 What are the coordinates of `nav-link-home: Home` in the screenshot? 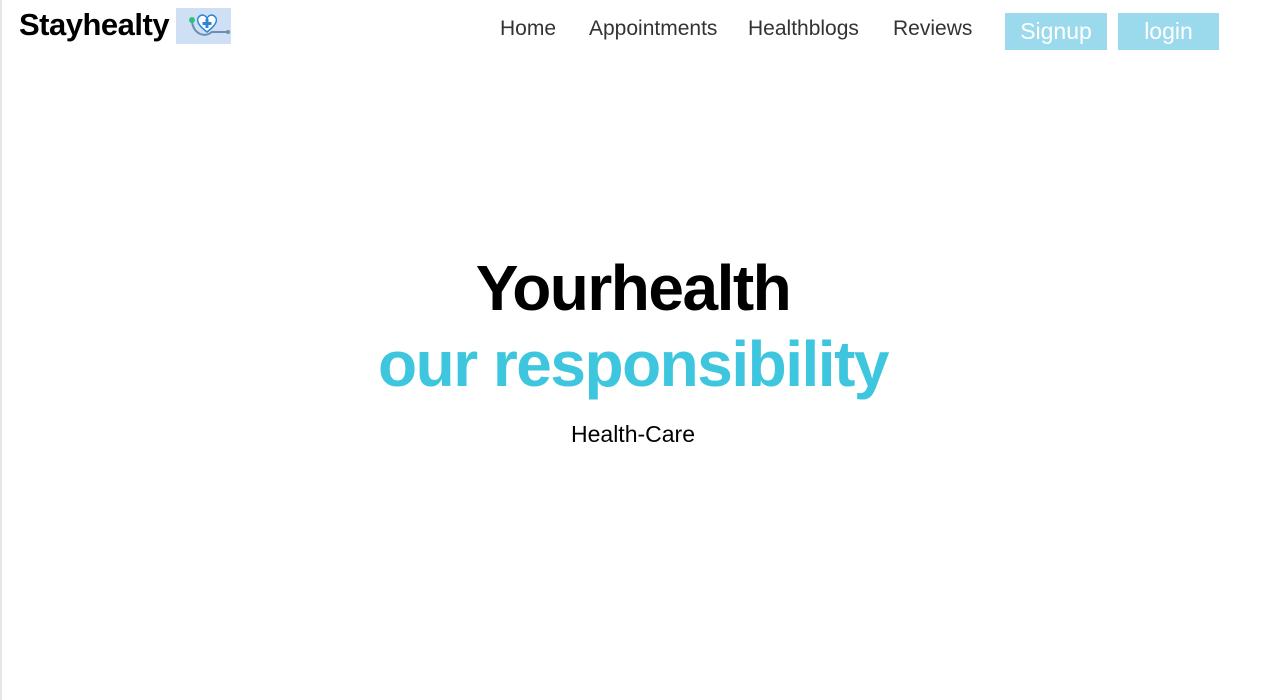 It's located at (528, 29).